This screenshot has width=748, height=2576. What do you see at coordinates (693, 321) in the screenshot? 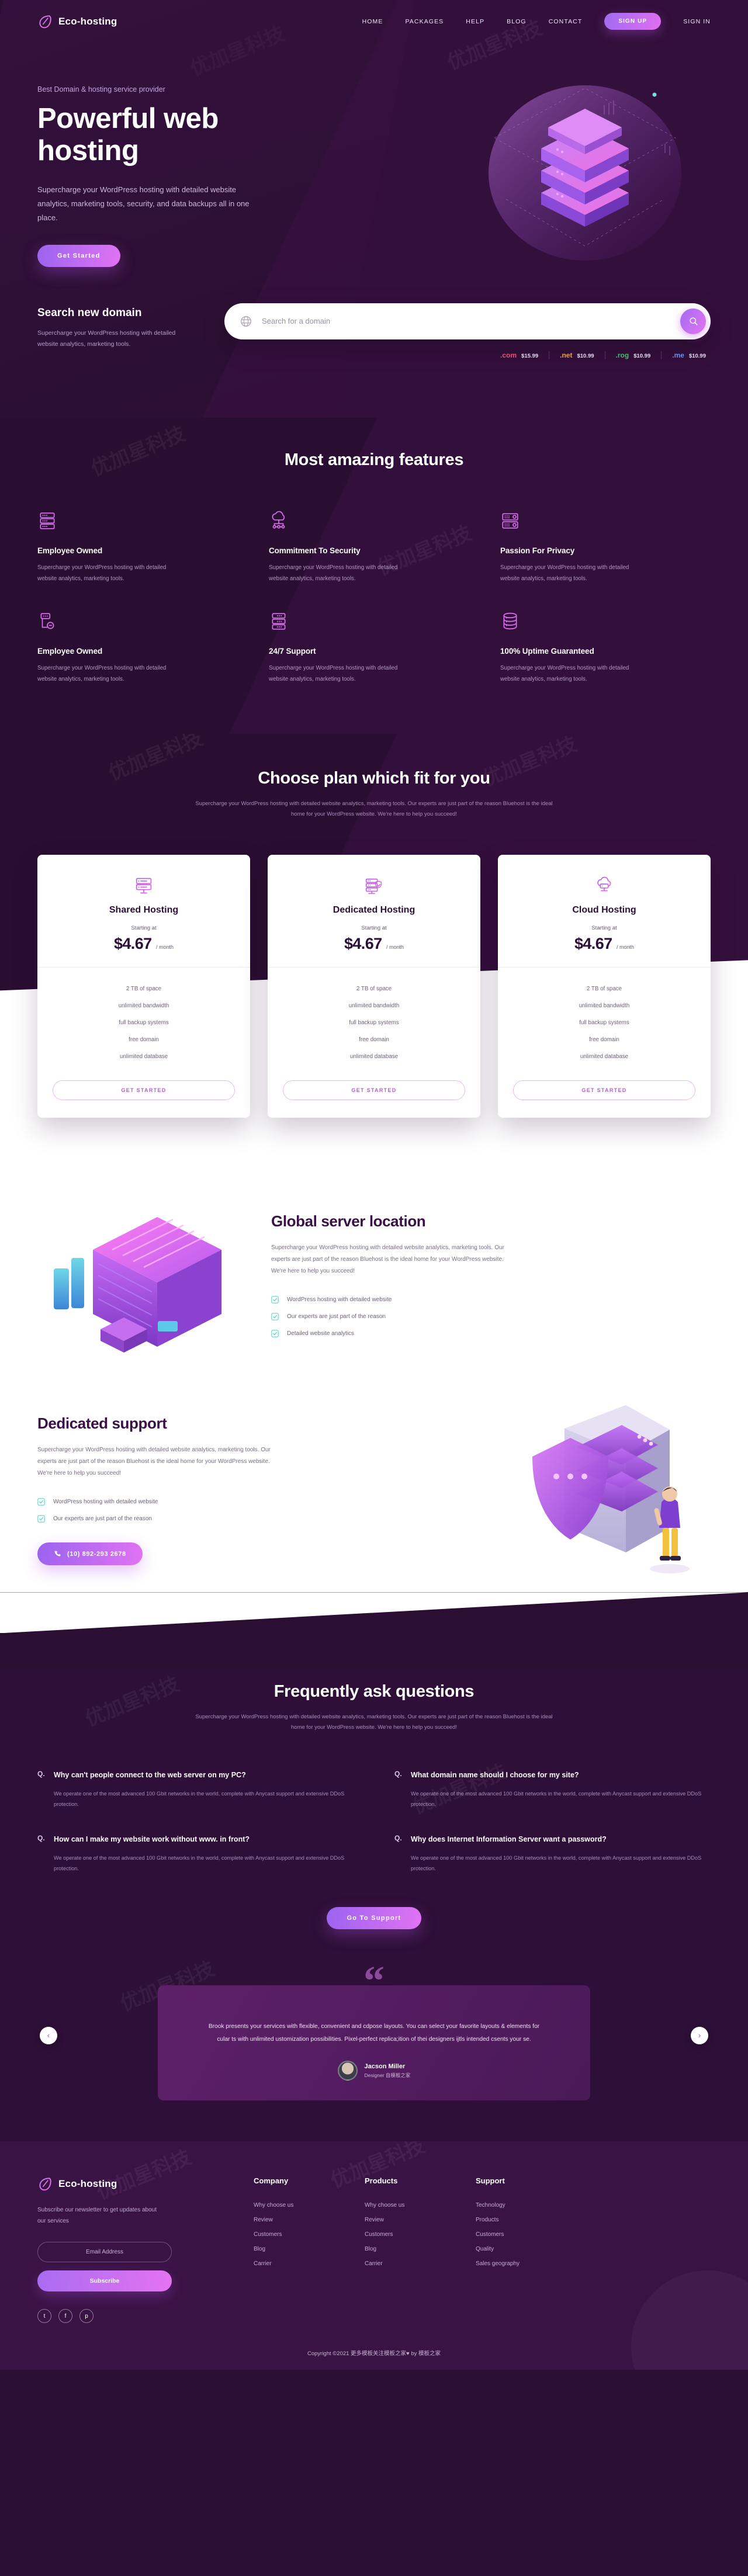
I see `domain-search-button` at bounding box center [693, 321].